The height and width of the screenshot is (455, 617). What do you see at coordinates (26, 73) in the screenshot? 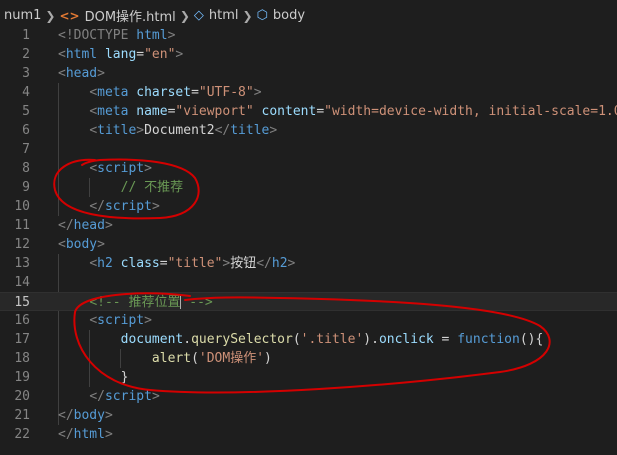
I see `line-number: 3` at bounding box center [26, 73].